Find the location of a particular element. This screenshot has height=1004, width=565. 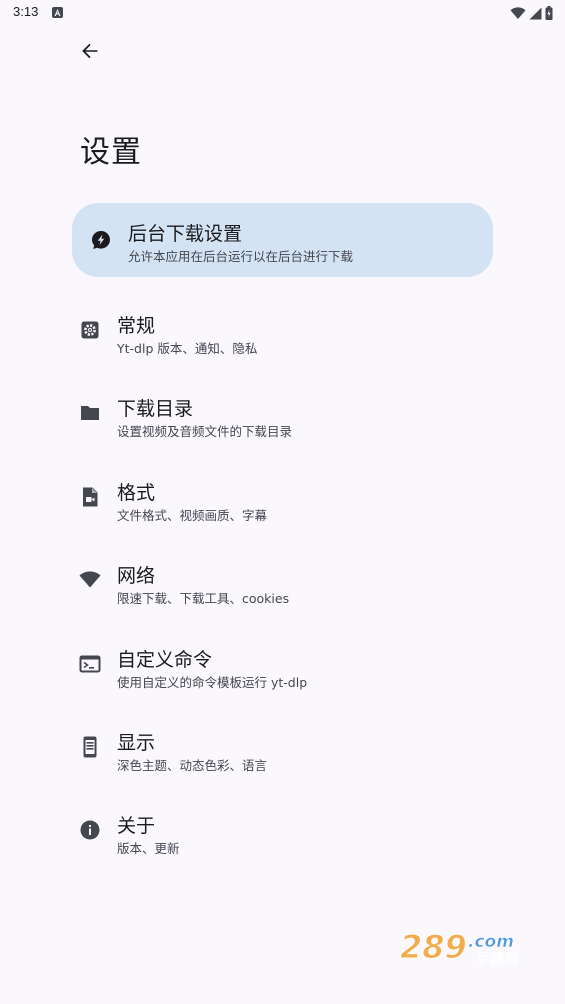

bolt-chat-icon is located at coordinates (101, 240).